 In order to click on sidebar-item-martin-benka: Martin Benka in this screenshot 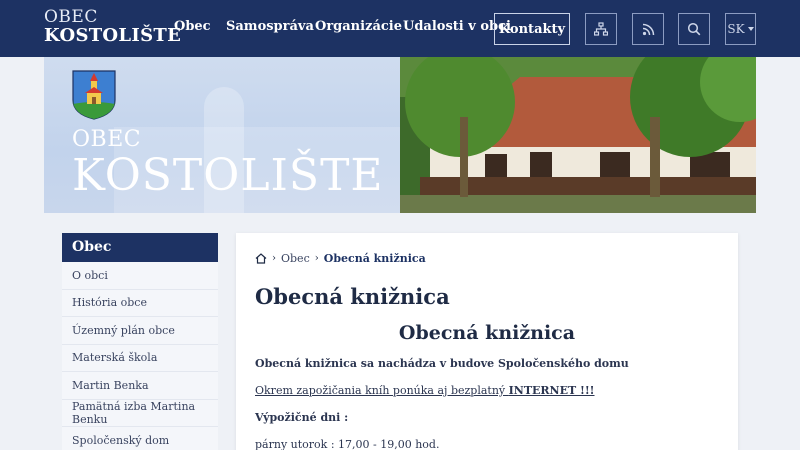, I will do `click(140, 386)`.